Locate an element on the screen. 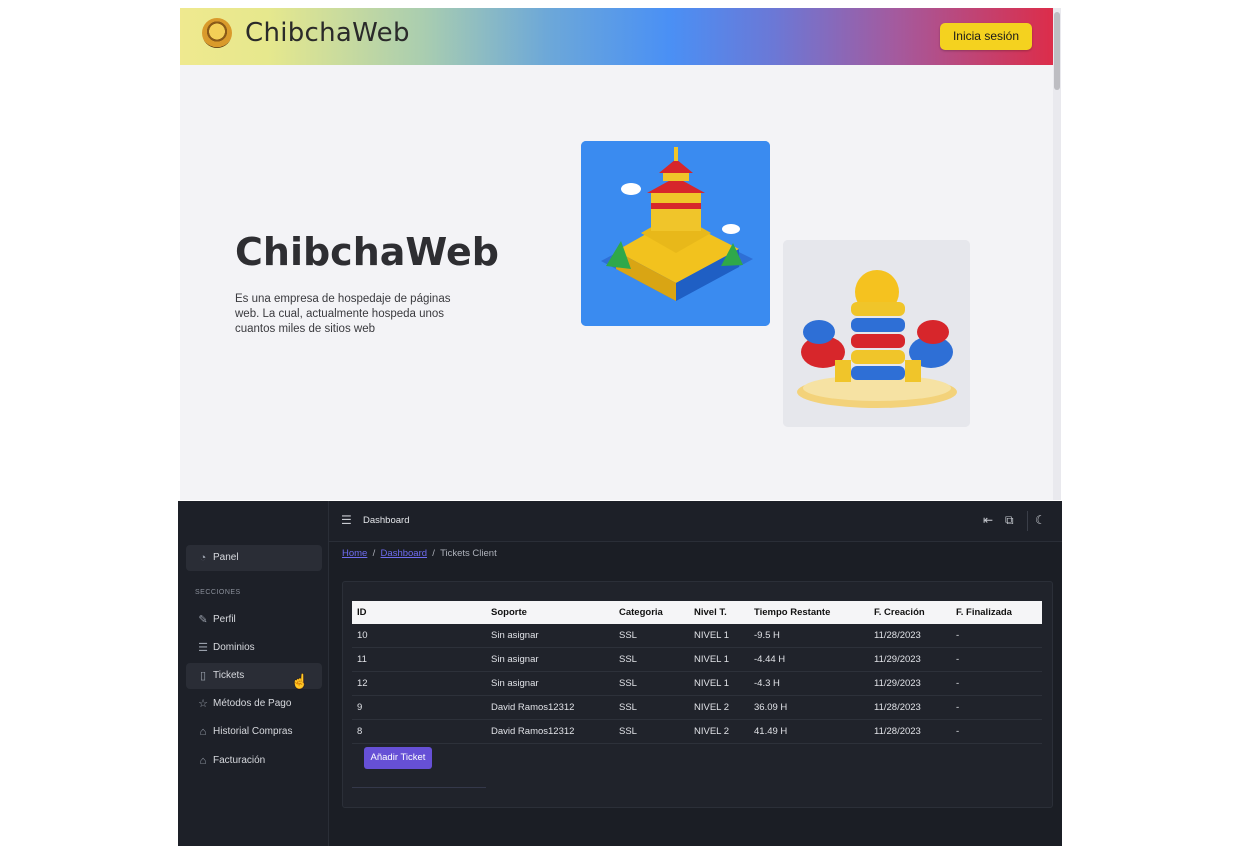 Image resolution: width=1237 pixels, height=846 pixels. breadcrumb: Home / Dashboard / Tickets Client is located at coordinates (419, 553).